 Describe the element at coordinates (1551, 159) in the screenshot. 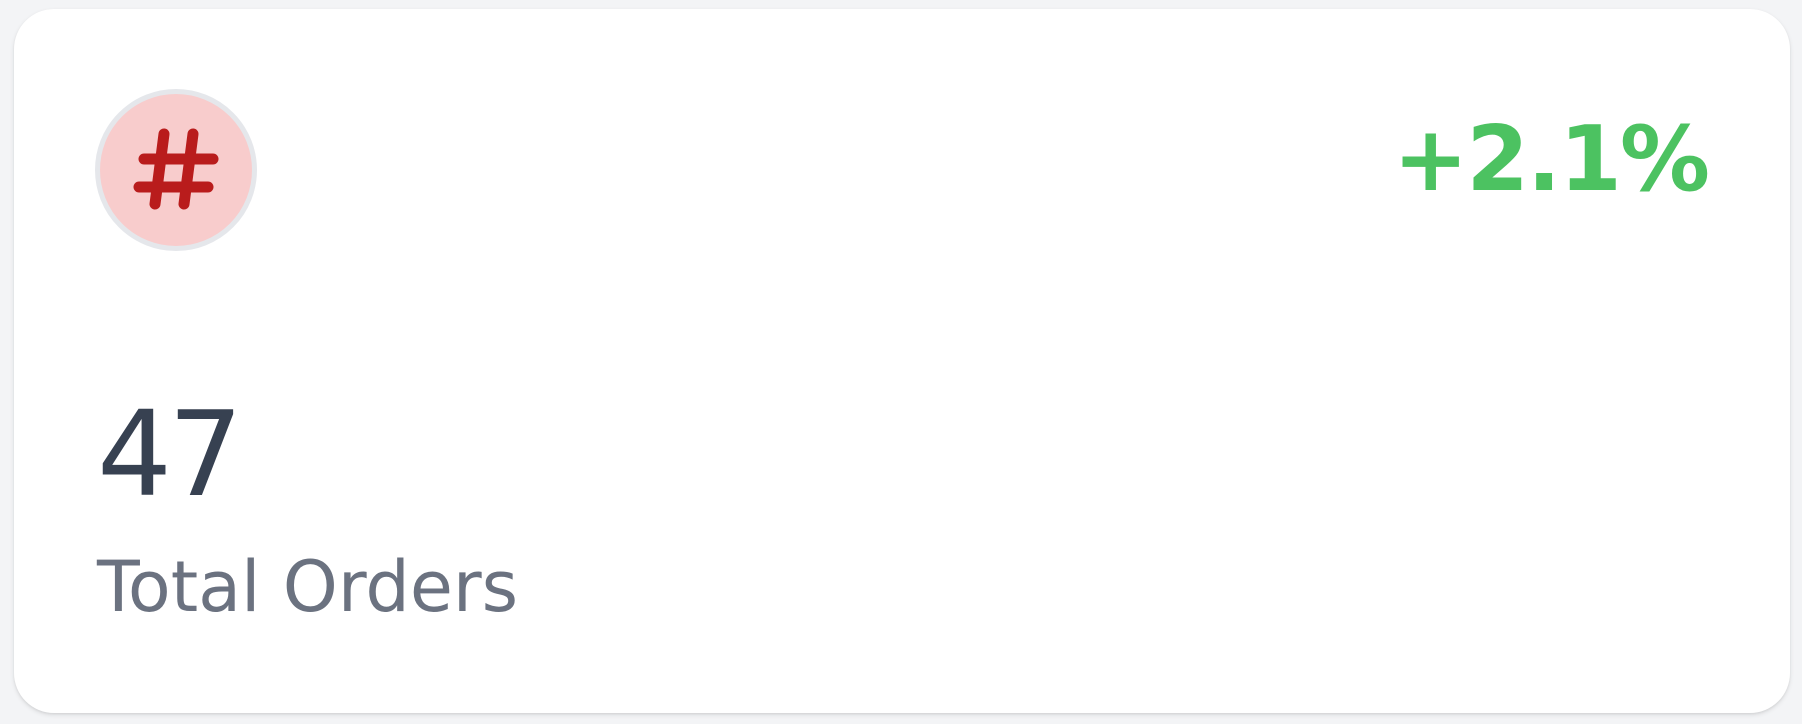

I see `change-percentage: +2.1%` at that location.